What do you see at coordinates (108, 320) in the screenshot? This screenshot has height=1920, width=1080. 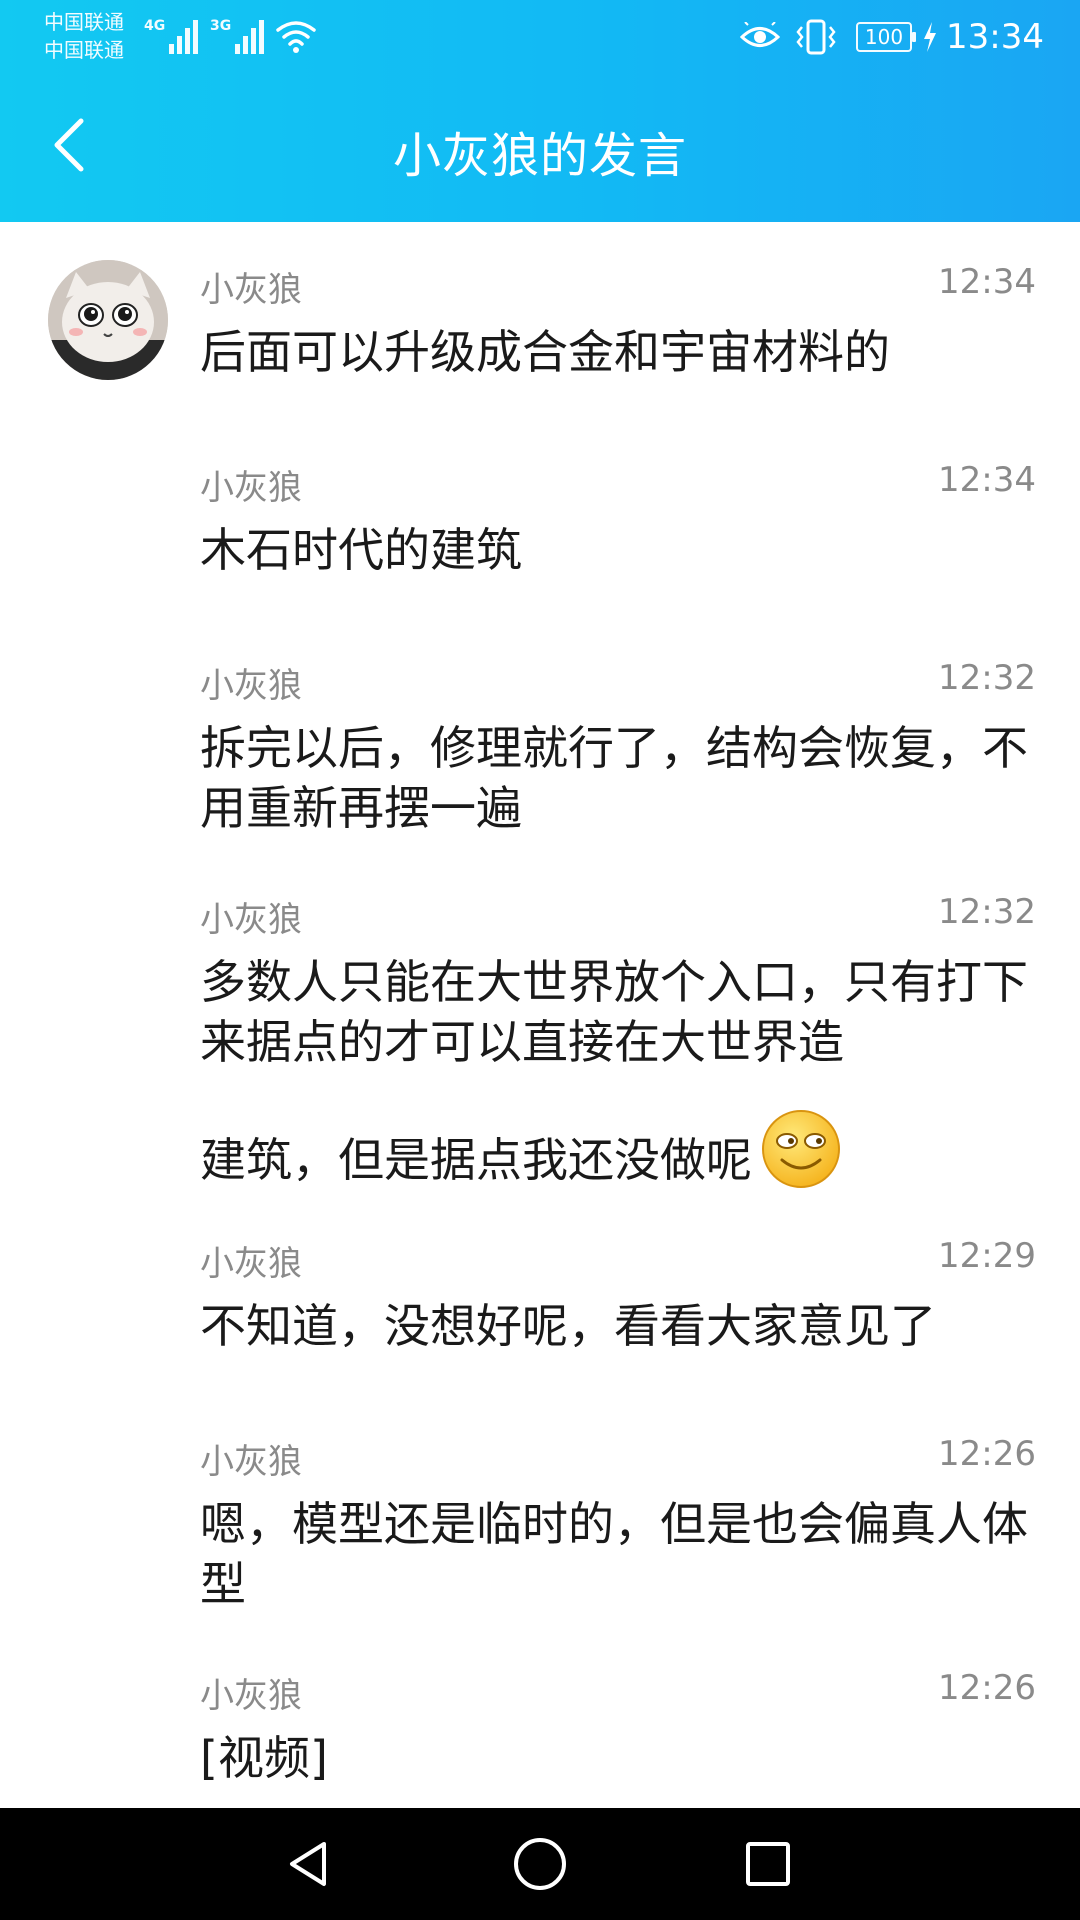 I see `cat-avatar-icon` at bounding box center [108, 320].